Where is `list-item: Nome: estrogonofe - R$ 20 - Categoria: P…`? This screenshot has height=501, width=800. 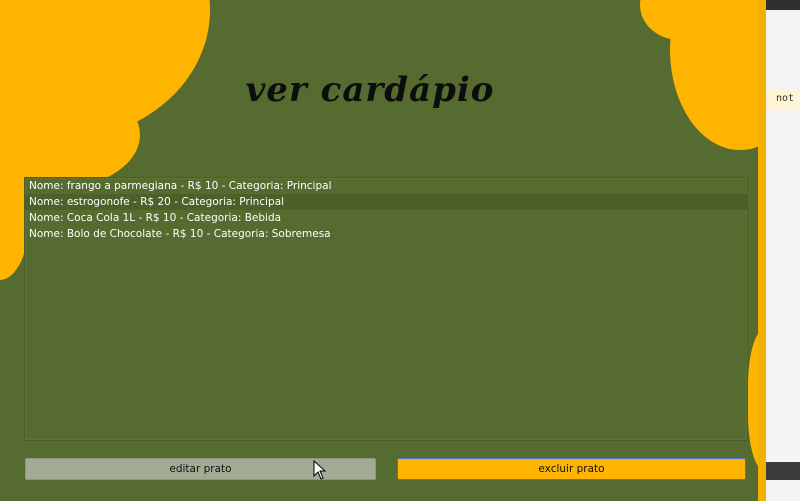 list-item: Nome: estrogonofe - R$ 20 - Categoria: P… is located at coordinates (386, 202).